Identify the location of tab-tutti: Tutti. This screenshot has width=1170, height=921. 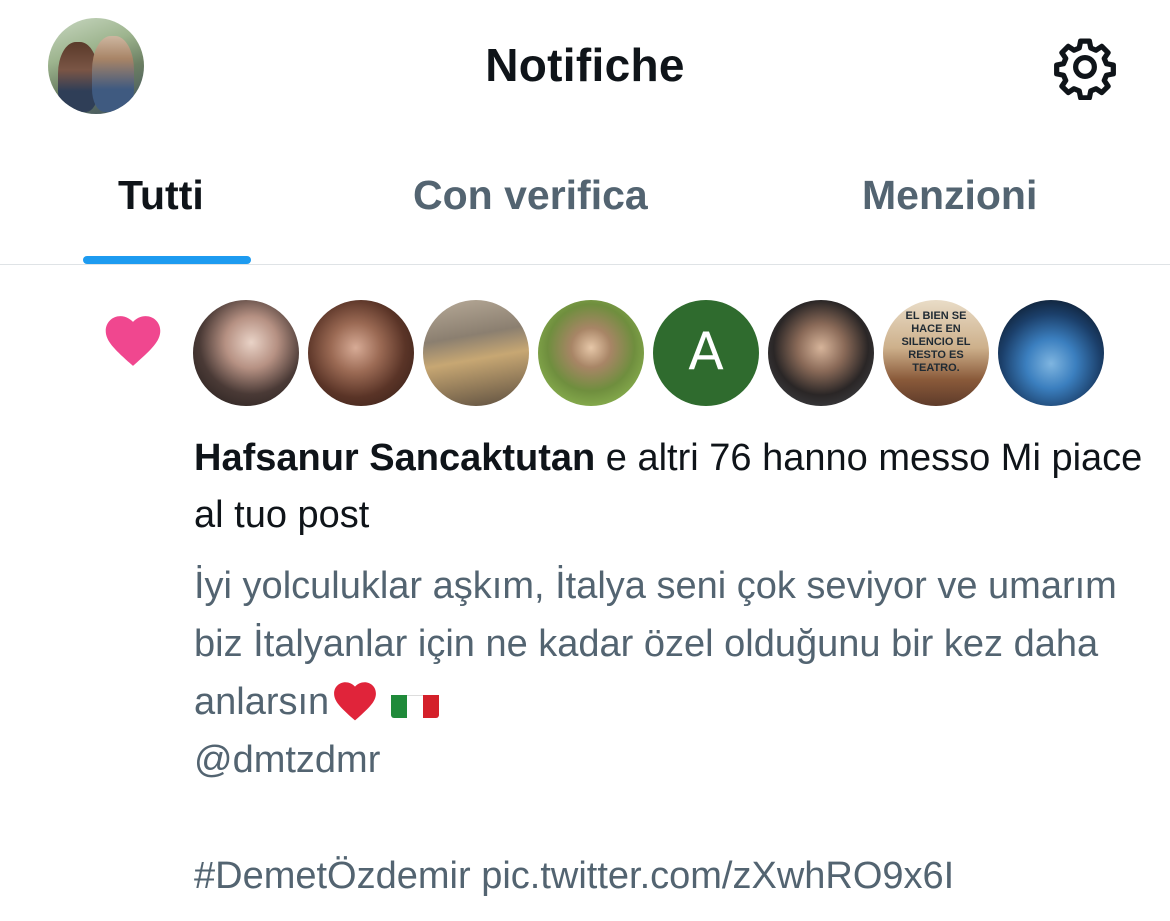
(161, 195).